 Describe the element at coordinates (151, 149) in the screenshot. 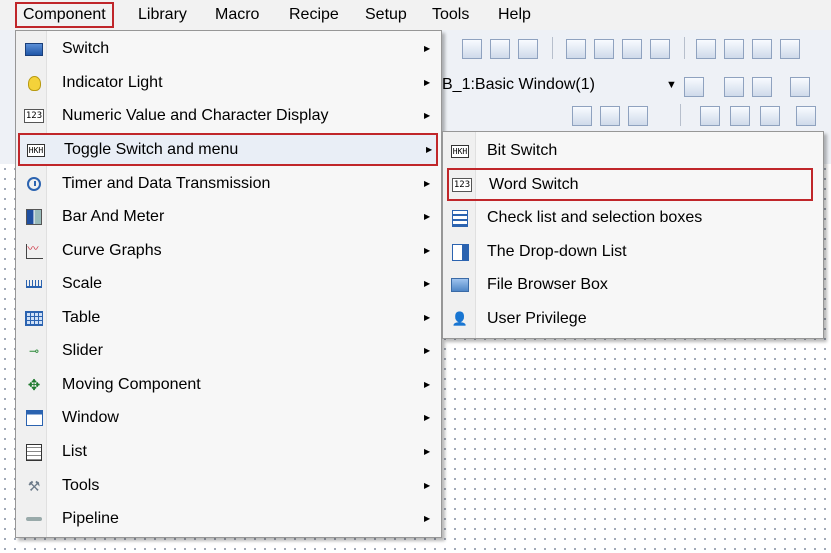

I see `menu-item-label: Toggle Switch and menu` at that location.